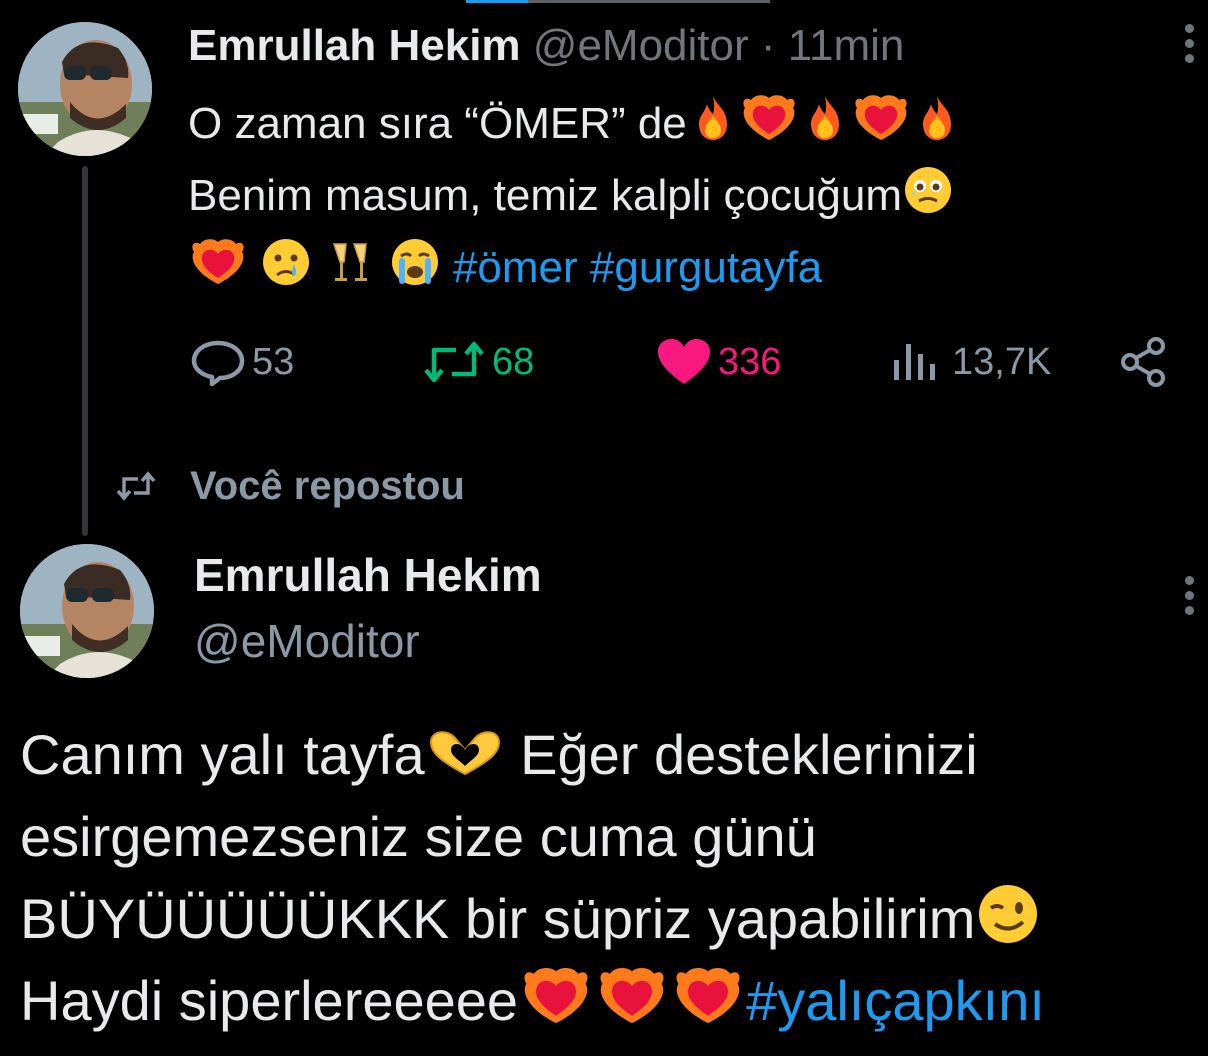 The width and height of the screenshot is (1208, 1056). Describe the element at coordinates (513, 361) in the screenshot. I see `retweet-count: 68` at that location.